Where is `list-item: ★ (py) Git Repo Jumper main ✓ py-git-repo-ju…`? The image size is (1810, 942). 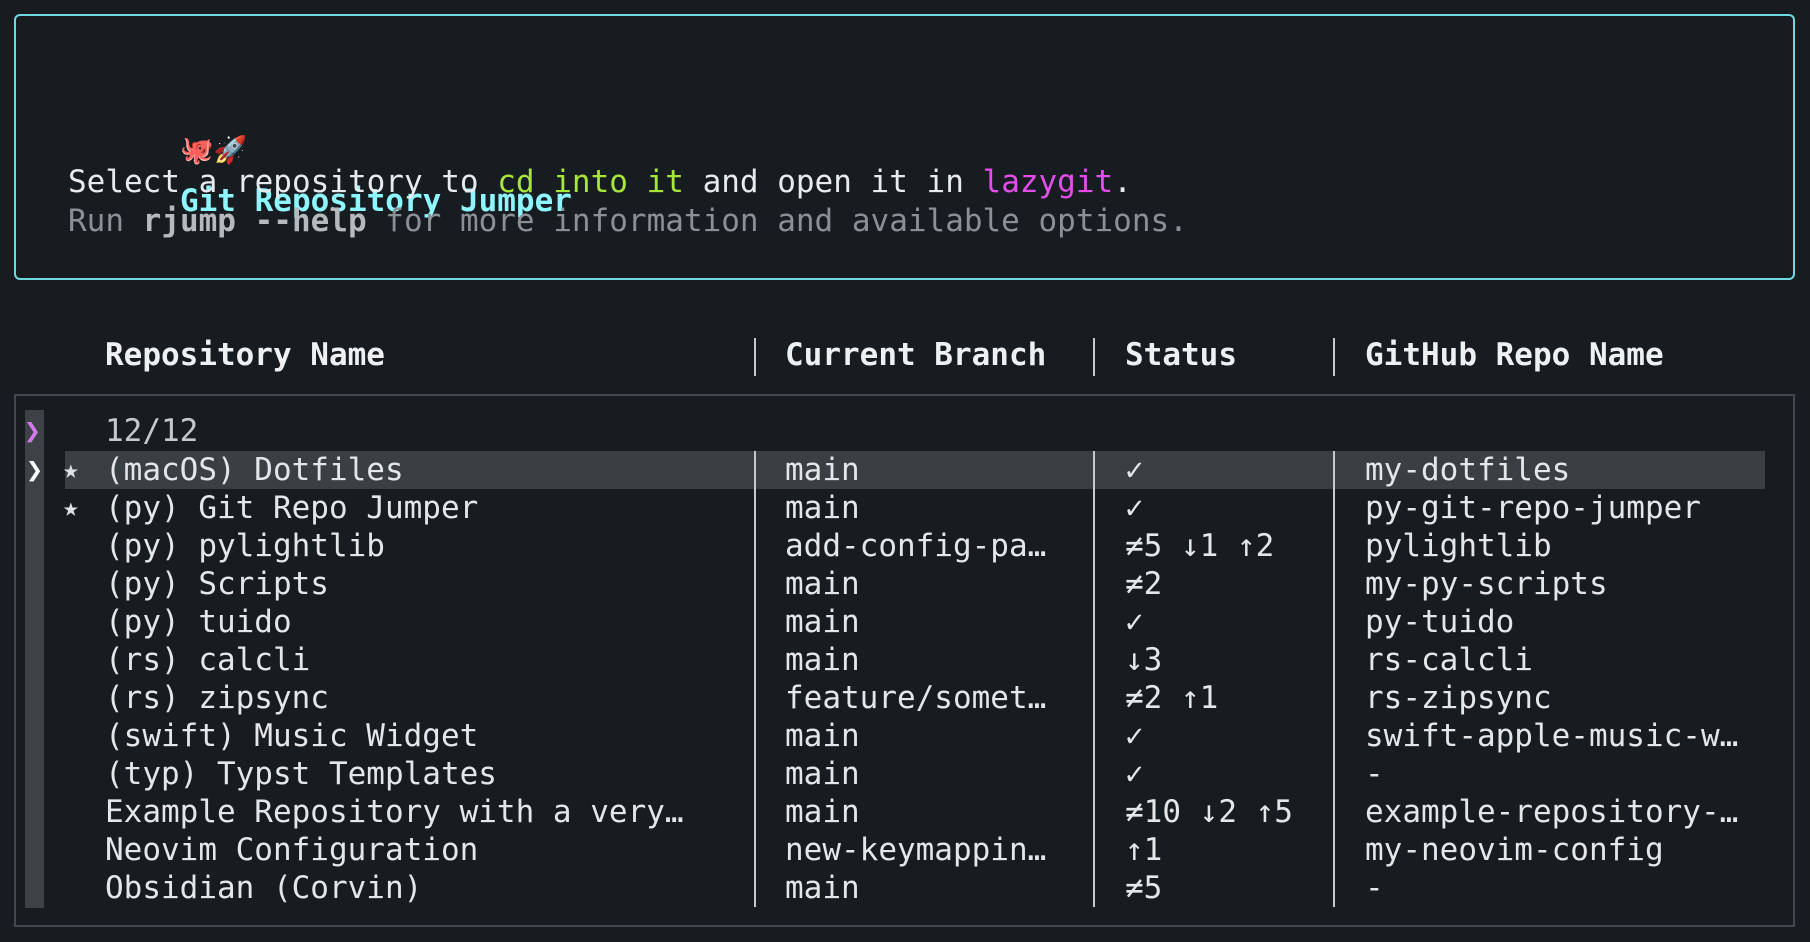
list-item: ★ (py) Git Repo Jumper main ✓ py-git-repo-ju… is located at coordinates (905, 508).